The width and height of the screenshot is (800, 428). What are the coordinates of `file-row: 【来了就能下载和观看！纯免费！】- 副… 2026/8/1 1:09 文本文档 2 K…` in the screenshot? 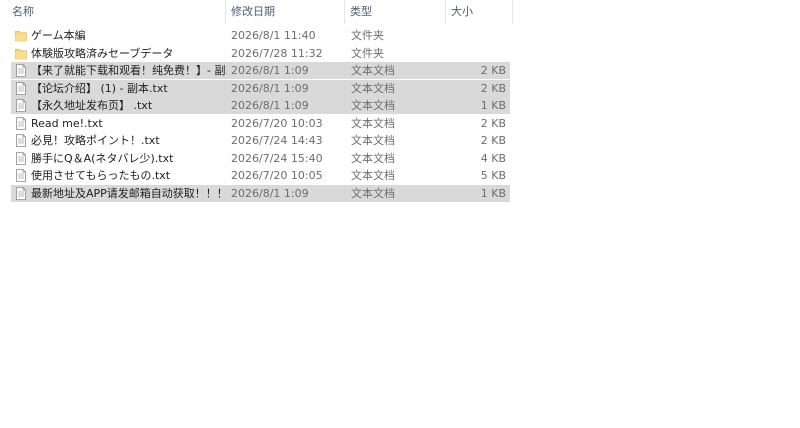 It's located at (260, 70).